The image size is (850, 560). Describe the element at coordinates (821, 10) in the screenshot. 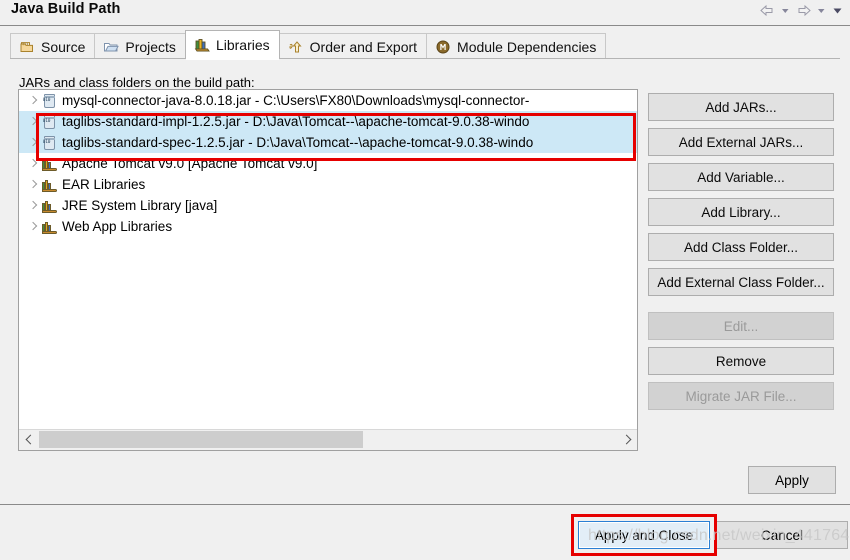

I see `forward-history-chevron-down-icon` at that location.